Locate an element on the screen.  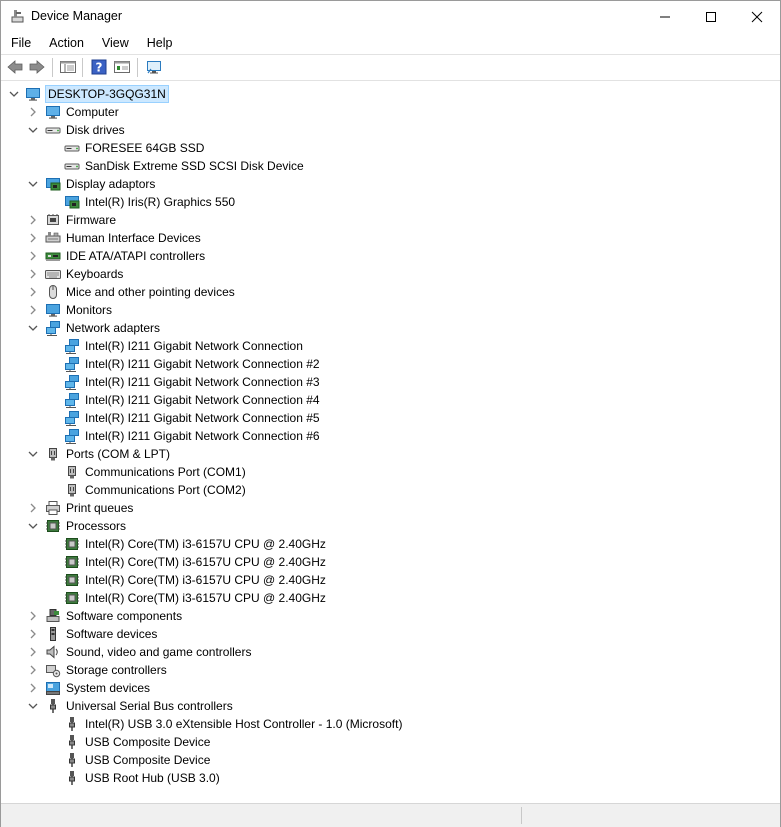
tree-device-row: USB Root Hub (USB 3.0) is located at coordinates (391, 778).